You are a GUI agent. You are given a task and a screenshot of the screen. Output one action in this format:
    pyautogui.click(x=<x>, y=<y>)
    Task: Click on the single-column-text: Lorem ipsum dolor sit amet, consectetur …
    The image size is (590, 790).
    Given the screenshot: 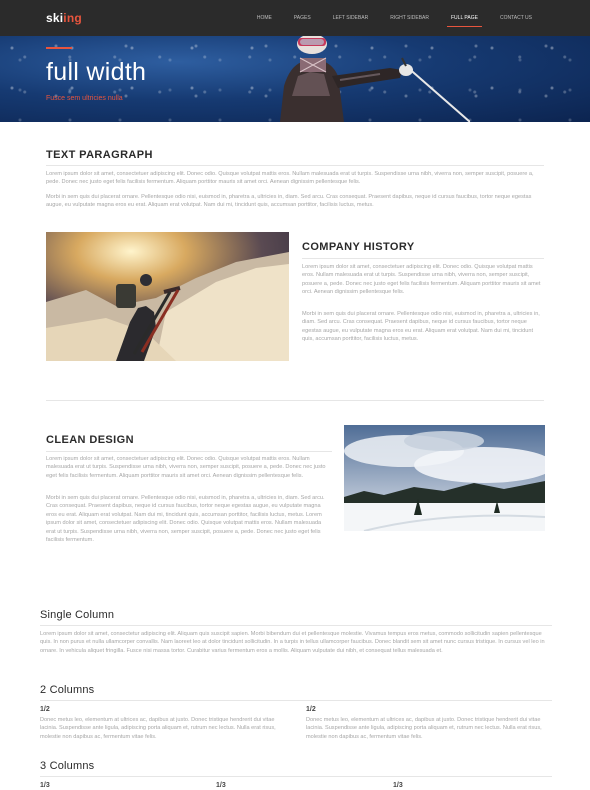 What is the action you would take?
    pyautogui.click(x=292, y=642)
    